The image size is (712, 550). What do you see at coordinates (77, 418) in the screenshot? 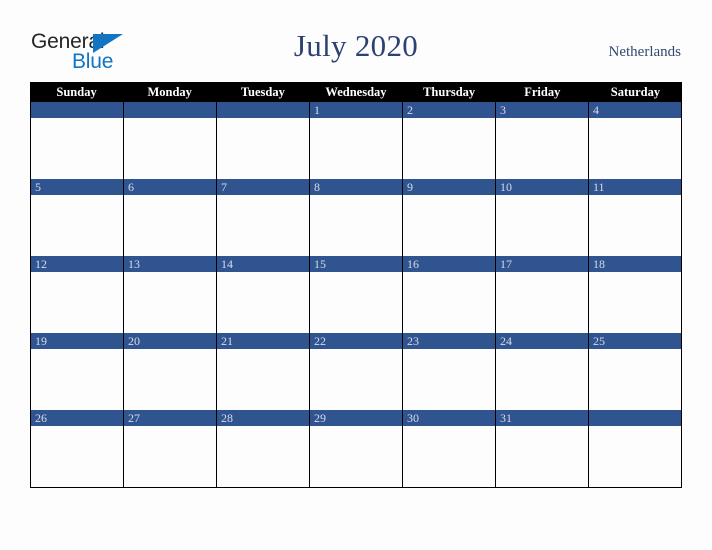
I see `day-number: 26` at bounding box center [77, 418].